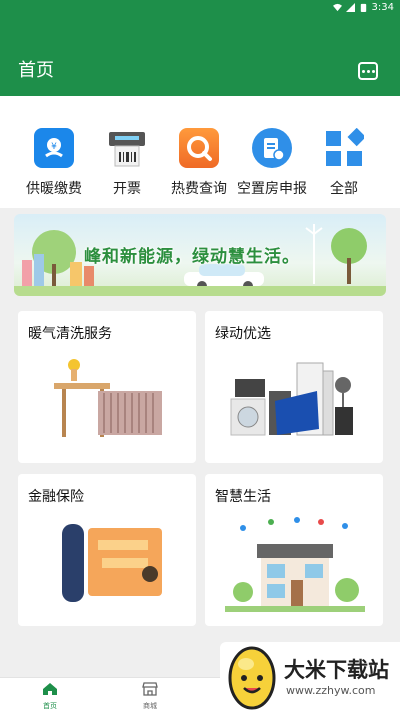 The height and width of the screenshot is (711, 400). I want to click on app-header: 首页, so click(200, 56).